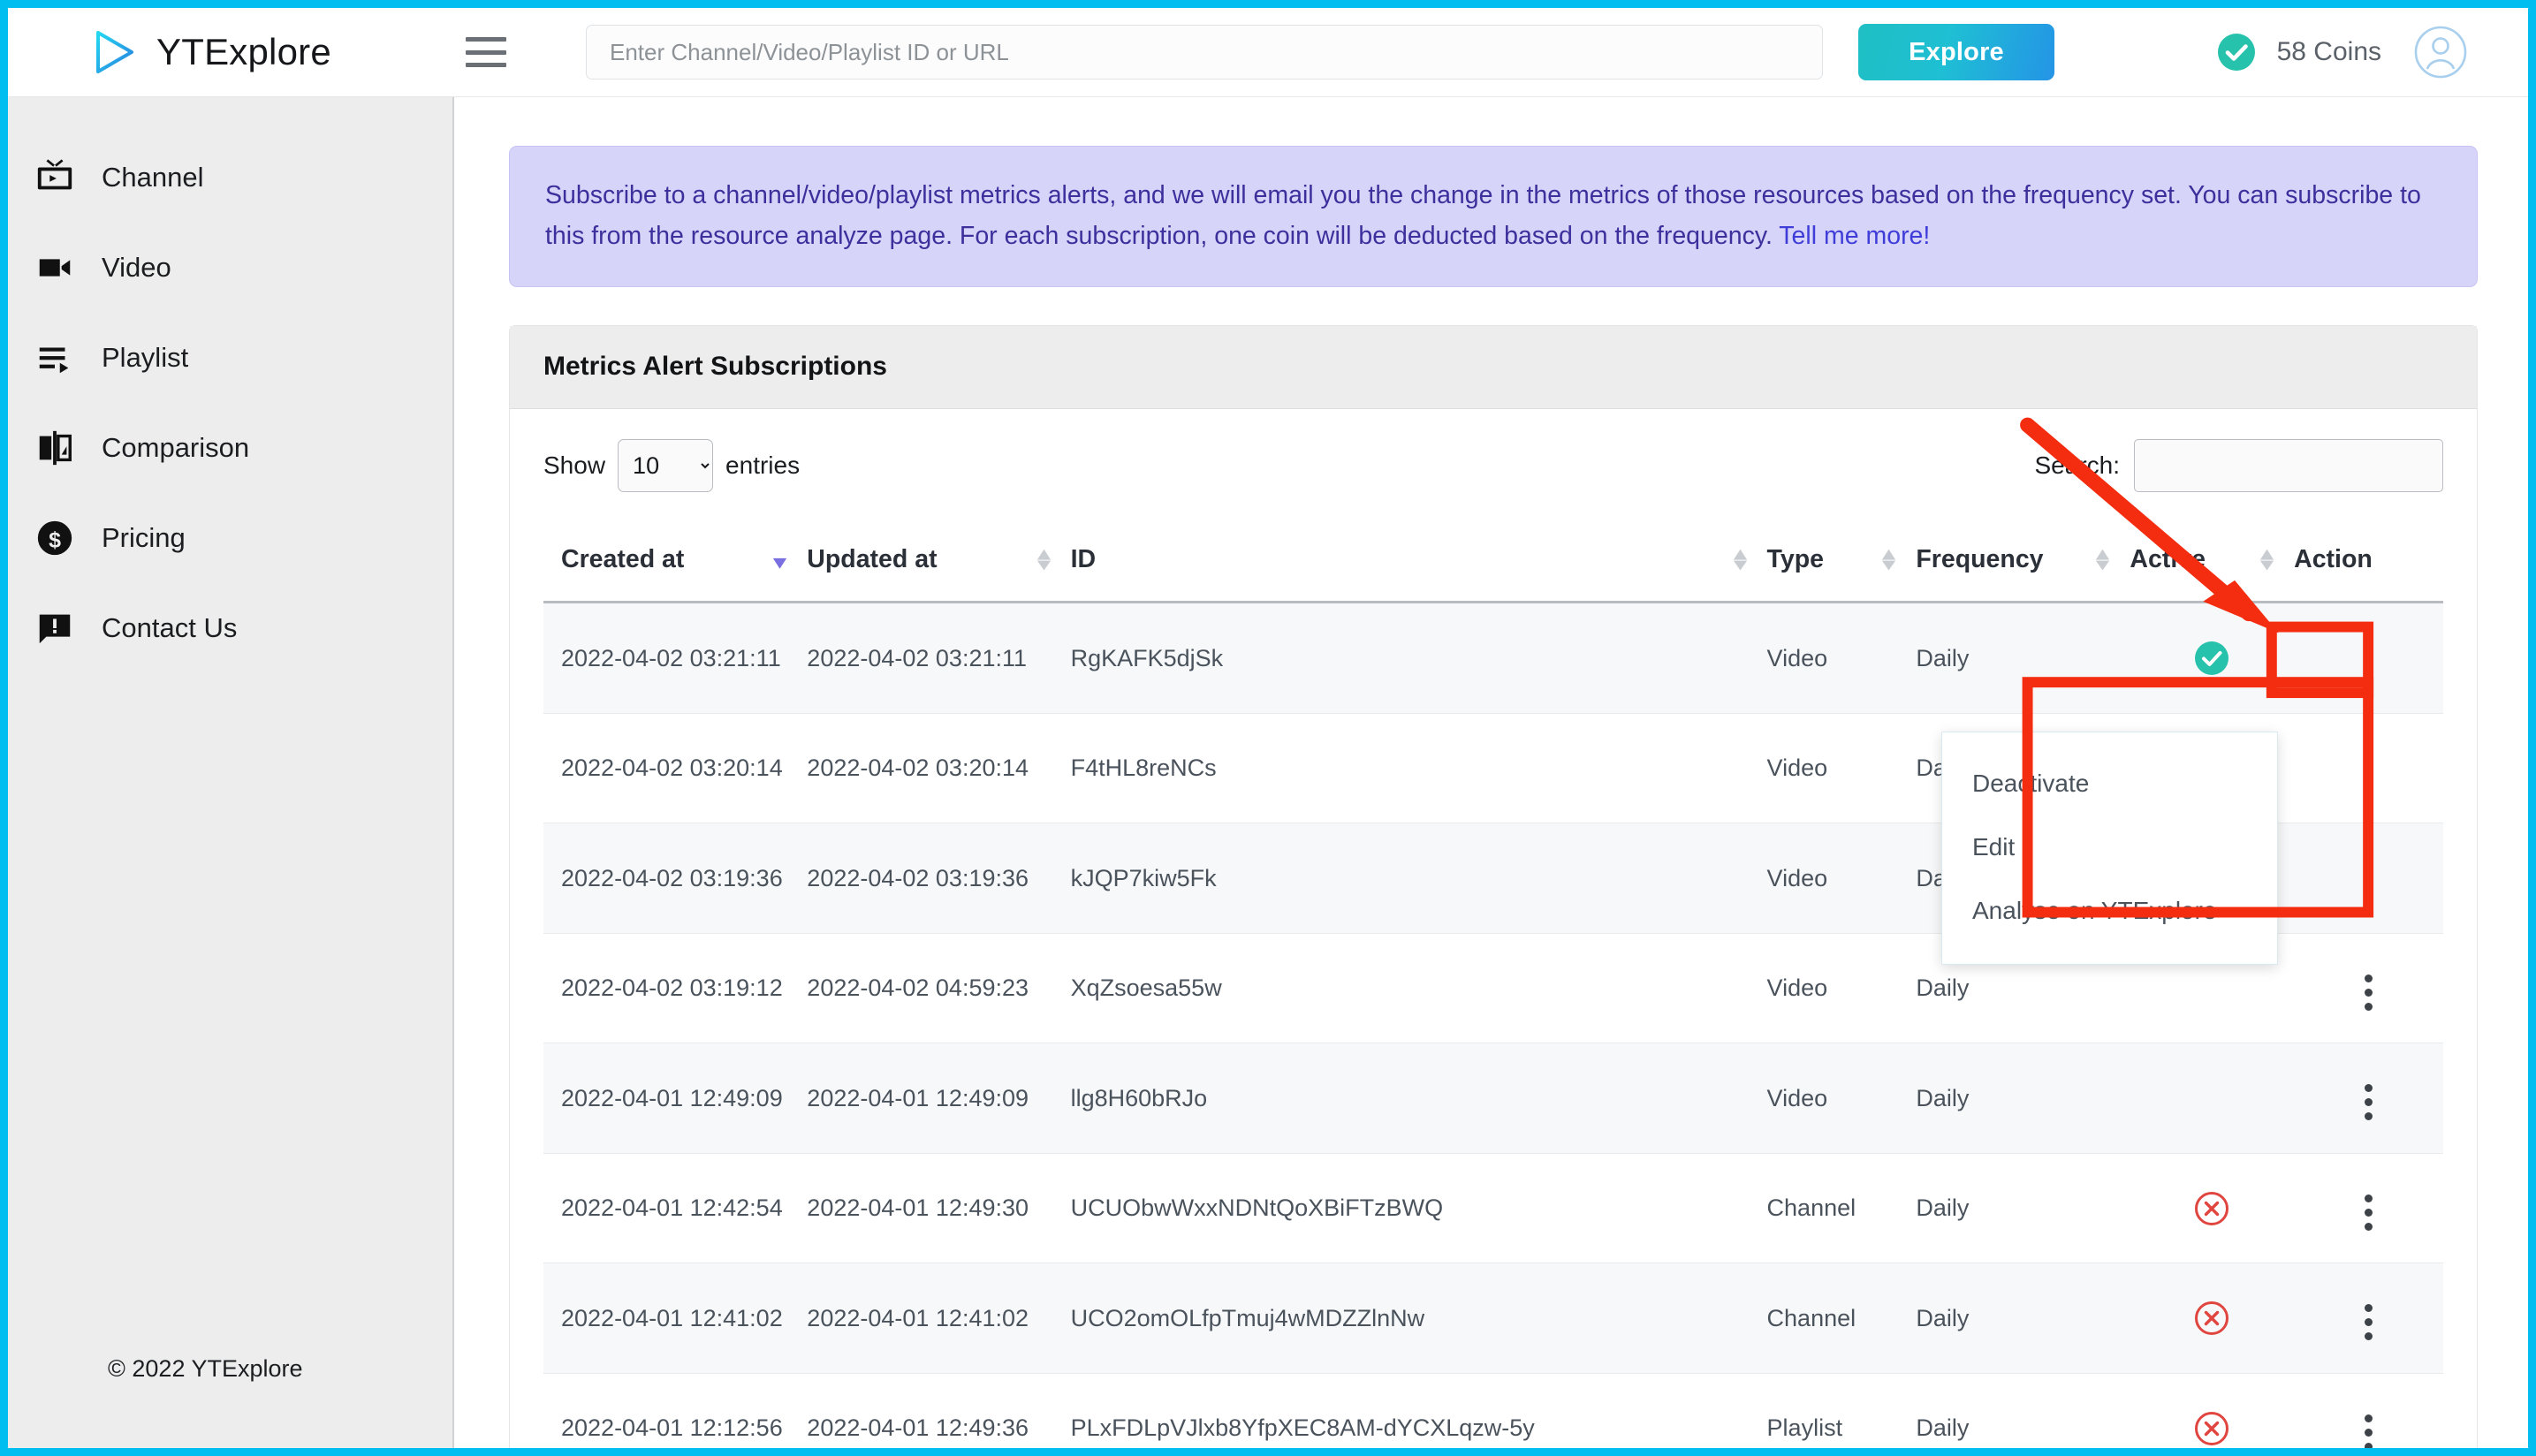  What do you see at coordinates (144, 537) in the screenshot?
I see `sidebar-item-label: Pricing` at bounding box center [144, 537].